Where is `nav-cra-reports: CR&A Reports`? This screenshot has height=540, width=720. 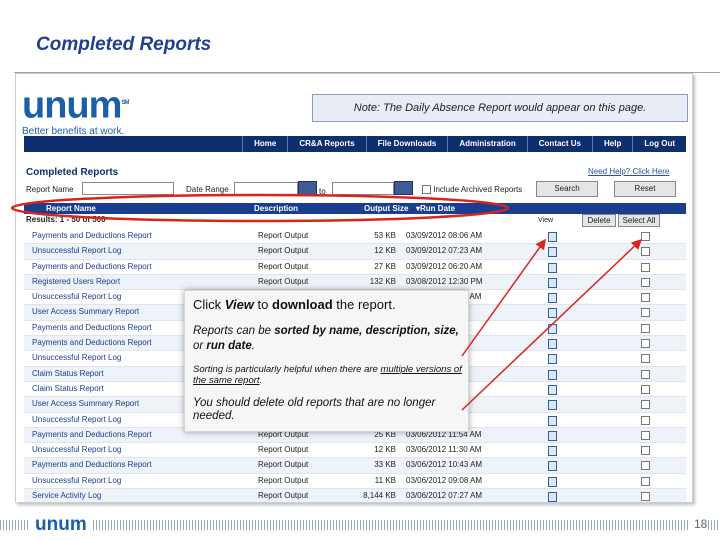 nav-cra-reports: CR&A Reports is located at coordinates (326, 144).